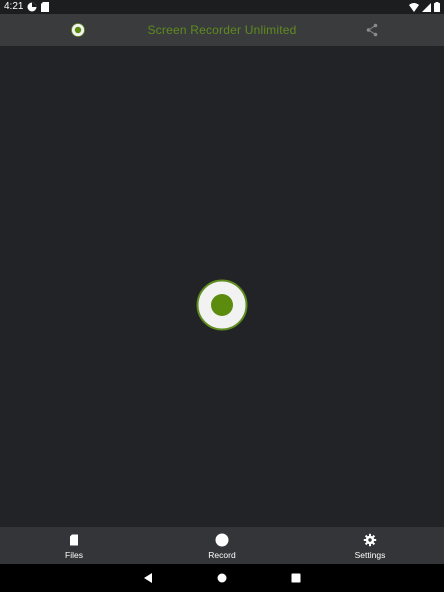 The height and width of the screenshot is (592, 444). I want to click on nav-item-record: Record, so click(222, 545).